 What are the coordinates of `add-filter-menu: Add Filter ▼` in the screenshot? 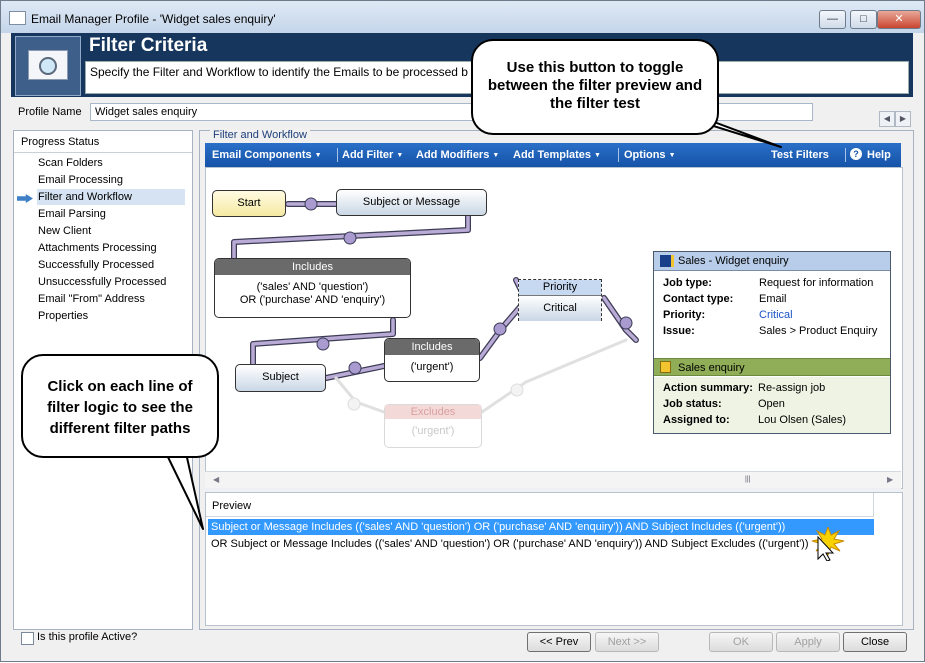 It's located at (372, 155).